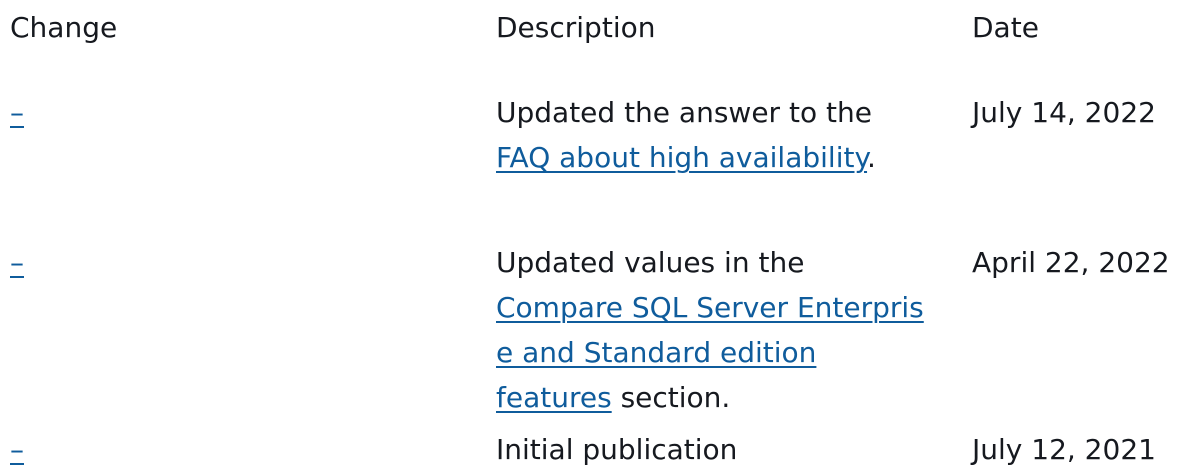  Describe the element at coordinates (1005, 27) in the screenshot. I see `header-date: Date` at that location.